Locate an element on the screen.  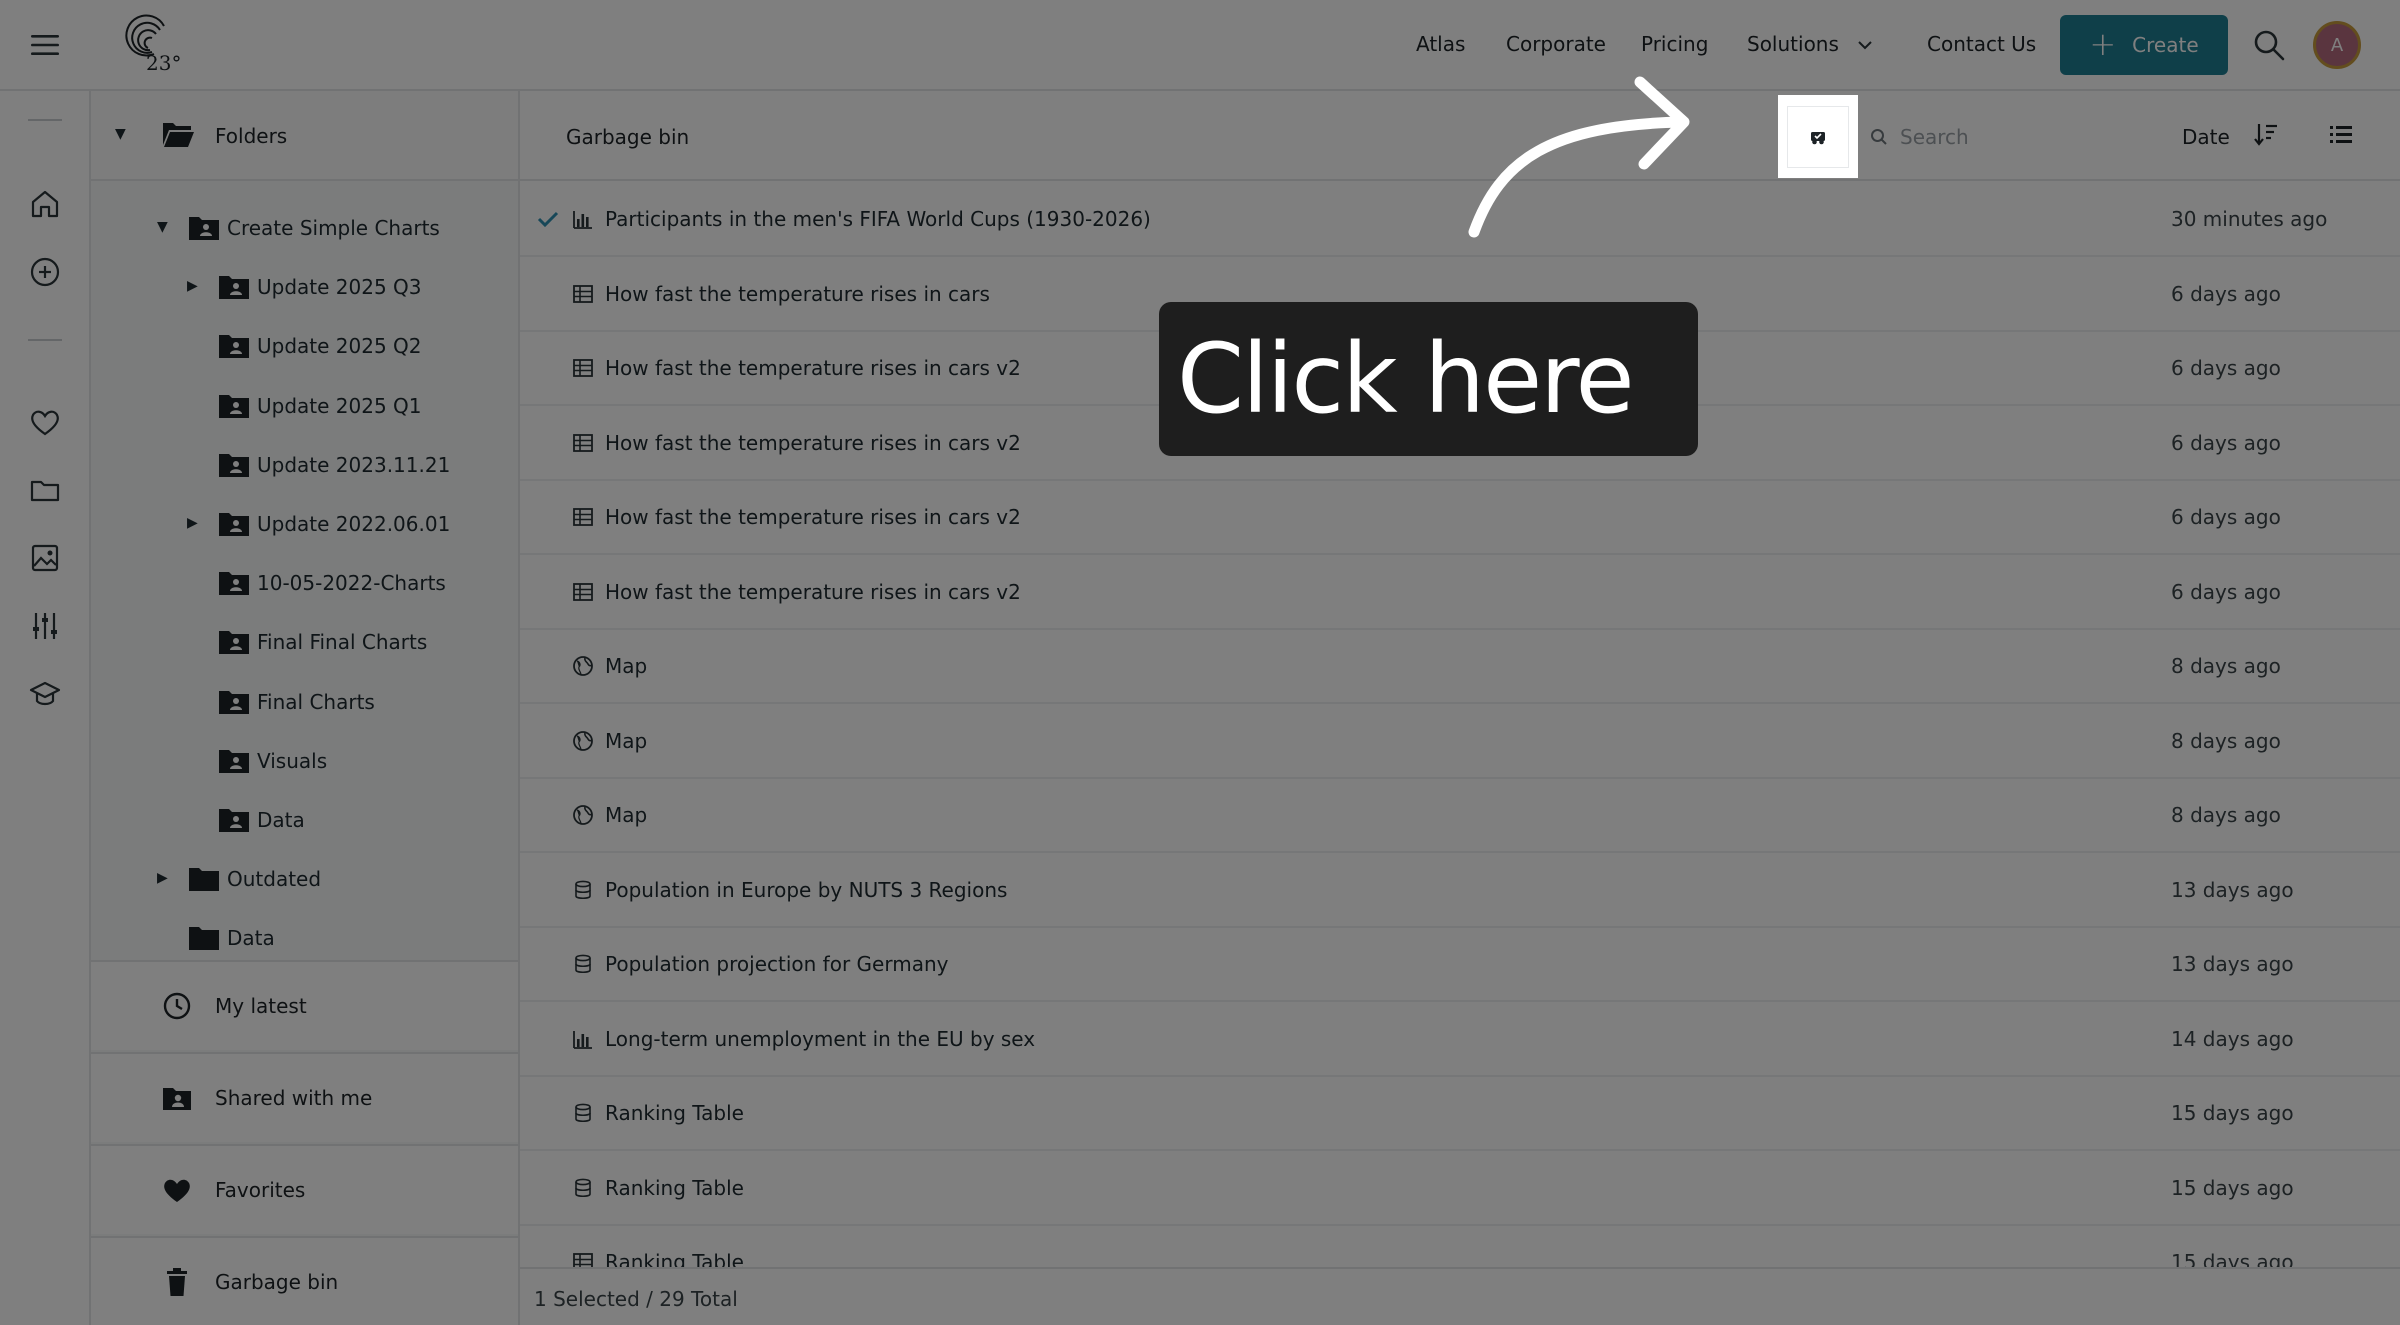
heart-icon is located at coordinates (45, 422).